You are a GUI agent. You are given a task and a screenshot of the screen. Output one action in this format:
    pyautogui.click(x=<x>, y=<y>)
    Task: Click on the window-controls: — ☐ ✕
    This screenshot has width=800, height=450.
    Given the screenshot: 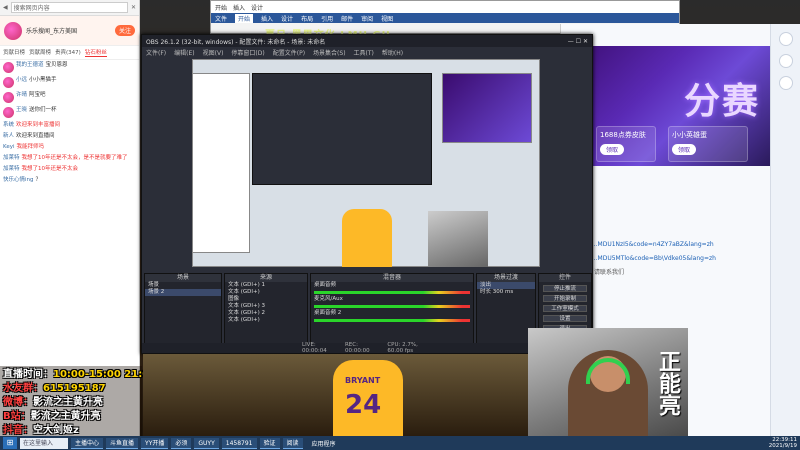 What is the action you would take?
    pyautogui.click(x=578, y=41)
    